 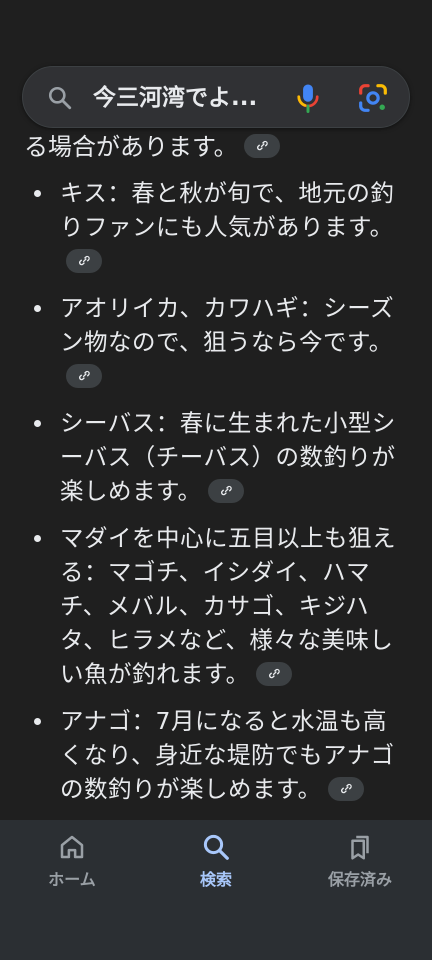 I want to click on mic-icon, so click(x=308, y=98).